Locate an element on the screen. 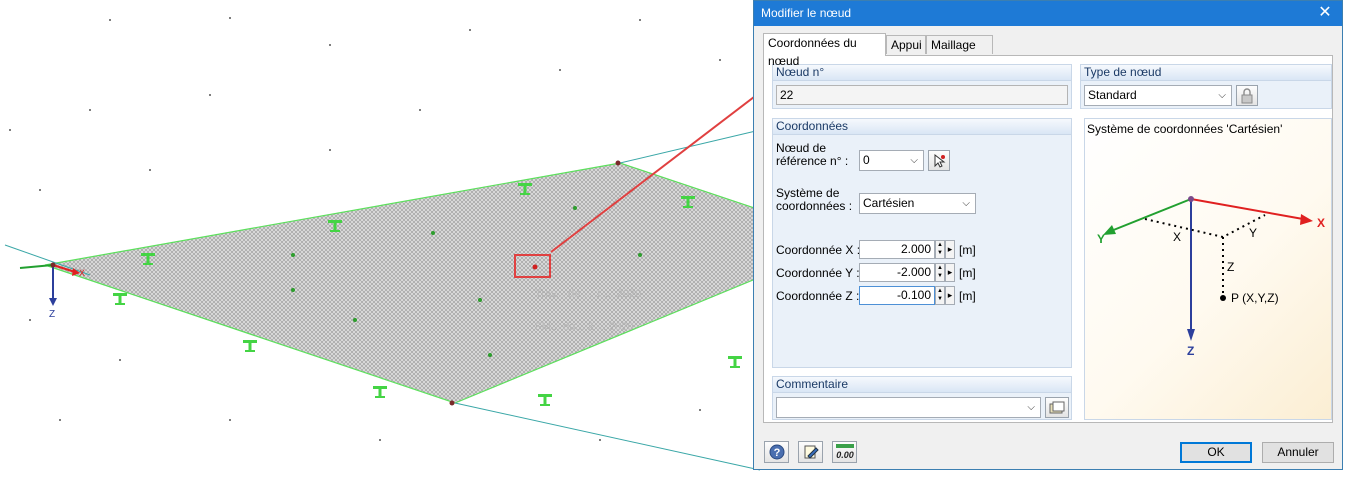 The height and width of the screenshot is (478, 1369). pick-node-button is located at coordinates (939, 160).